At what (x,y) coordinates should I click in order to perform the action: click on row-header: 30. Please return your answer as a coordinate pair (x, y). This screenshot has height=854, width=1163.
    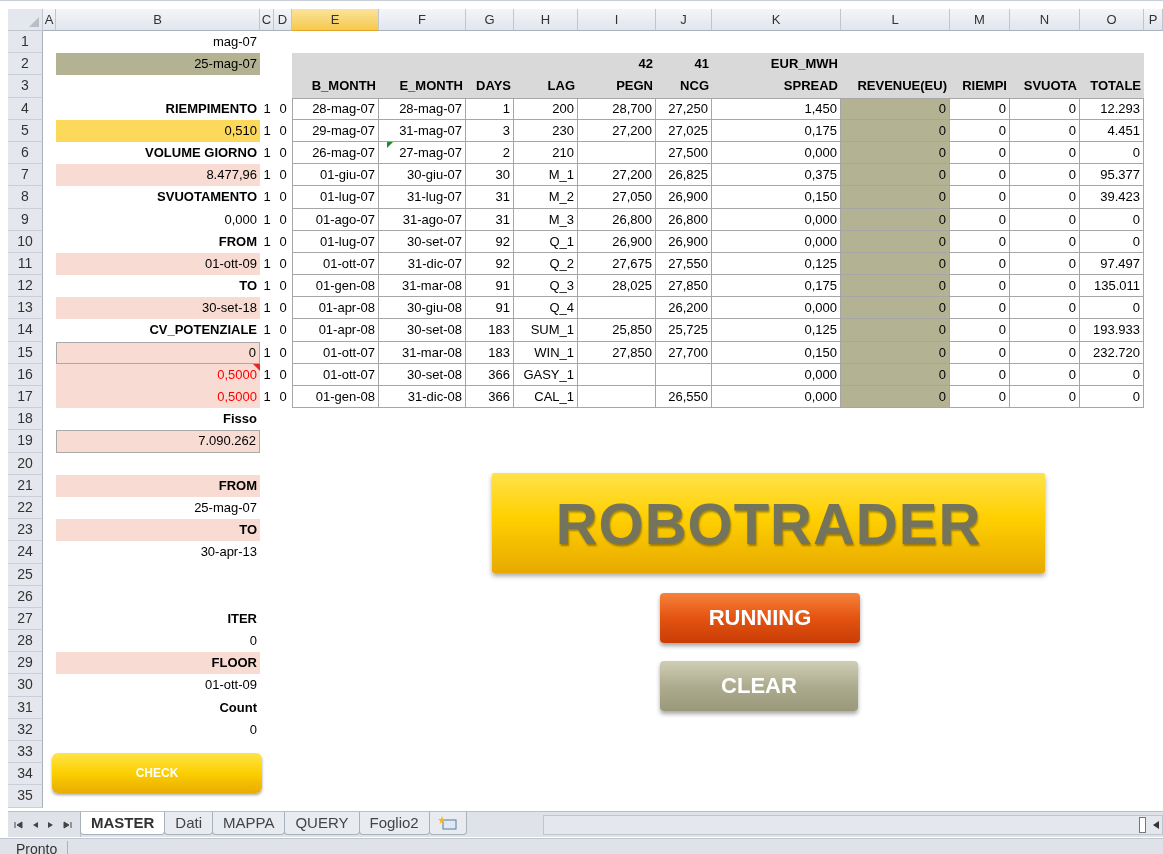
    Looking at the image, I should click on (25, 685).